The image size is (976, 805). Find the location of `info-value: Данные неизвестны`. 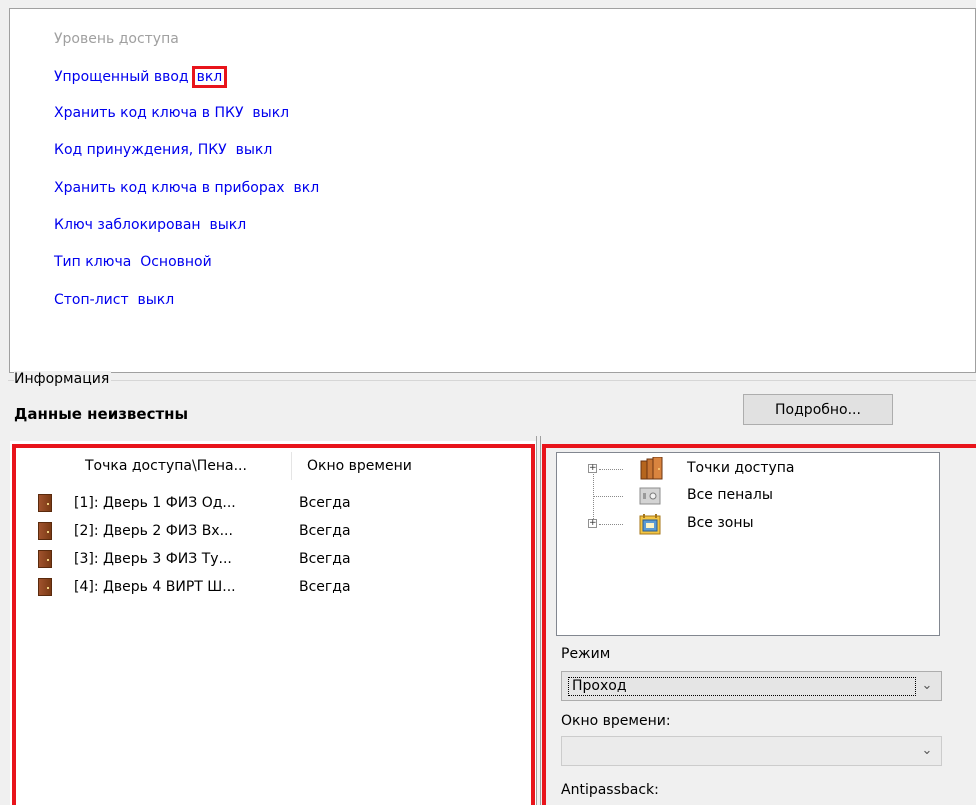

info-value: Данные неизвестны is located at coordinates (101, 414).